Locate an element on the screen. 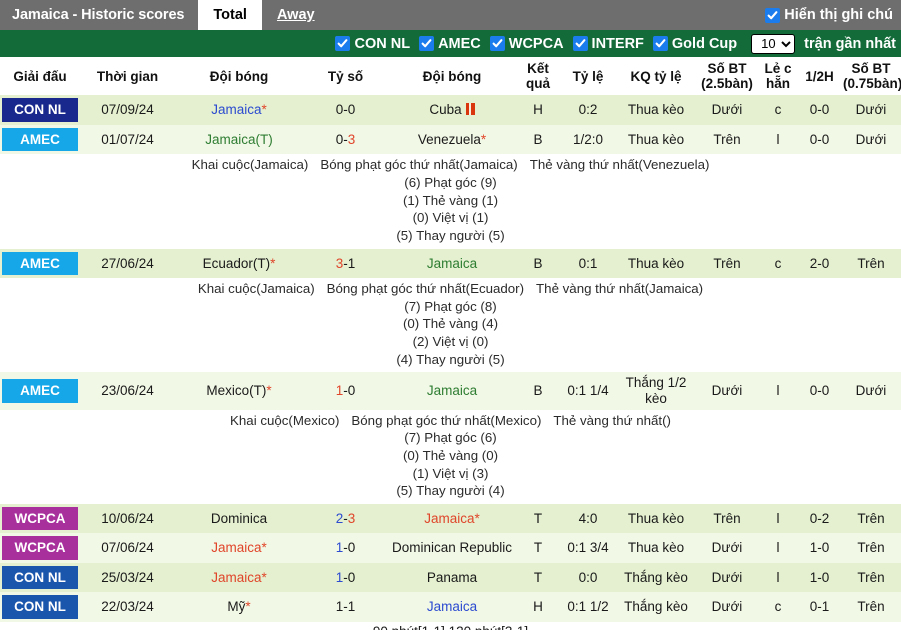 The image size is (901, 630). league-filter-con-nl: CON NL is located at coordinates (374, 44).